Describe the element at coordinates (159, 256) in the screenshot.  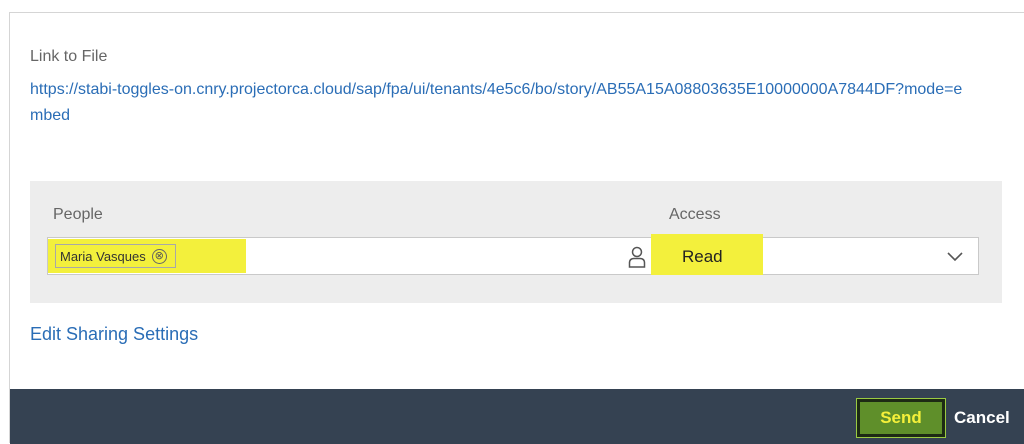
I see `token-remove-icon: ⊗` at that location.